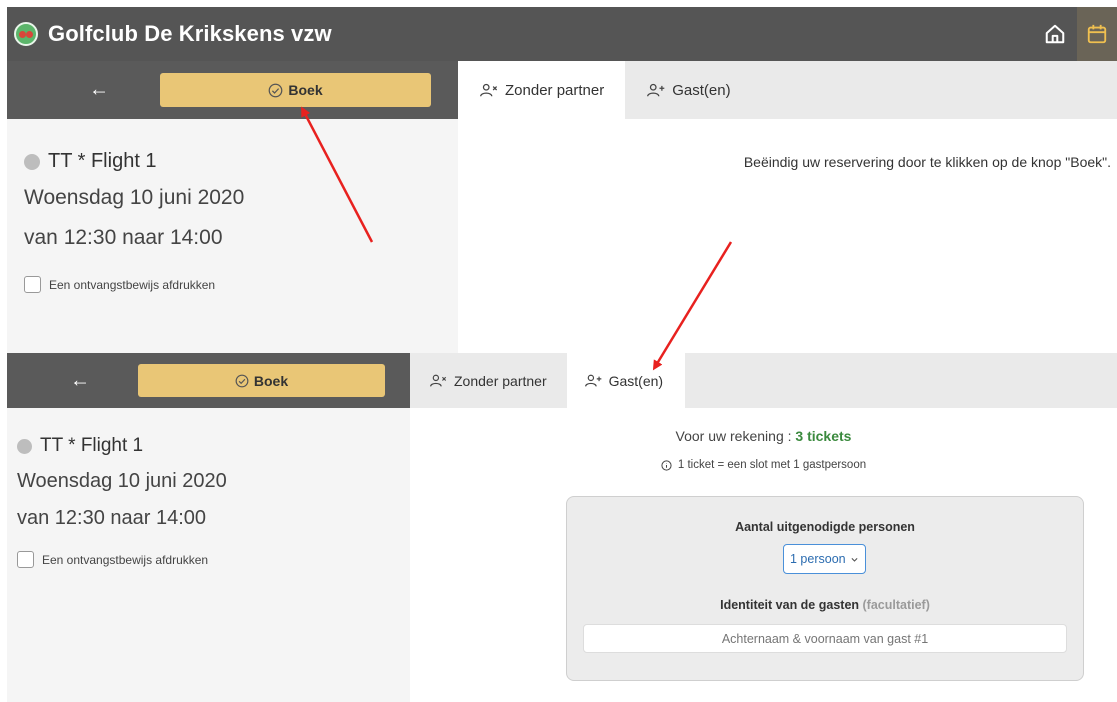 Image resolution: width=1117 pixels, height=702 pixels. I want to click on identity-optional: (facultatief), so click(896, 605).